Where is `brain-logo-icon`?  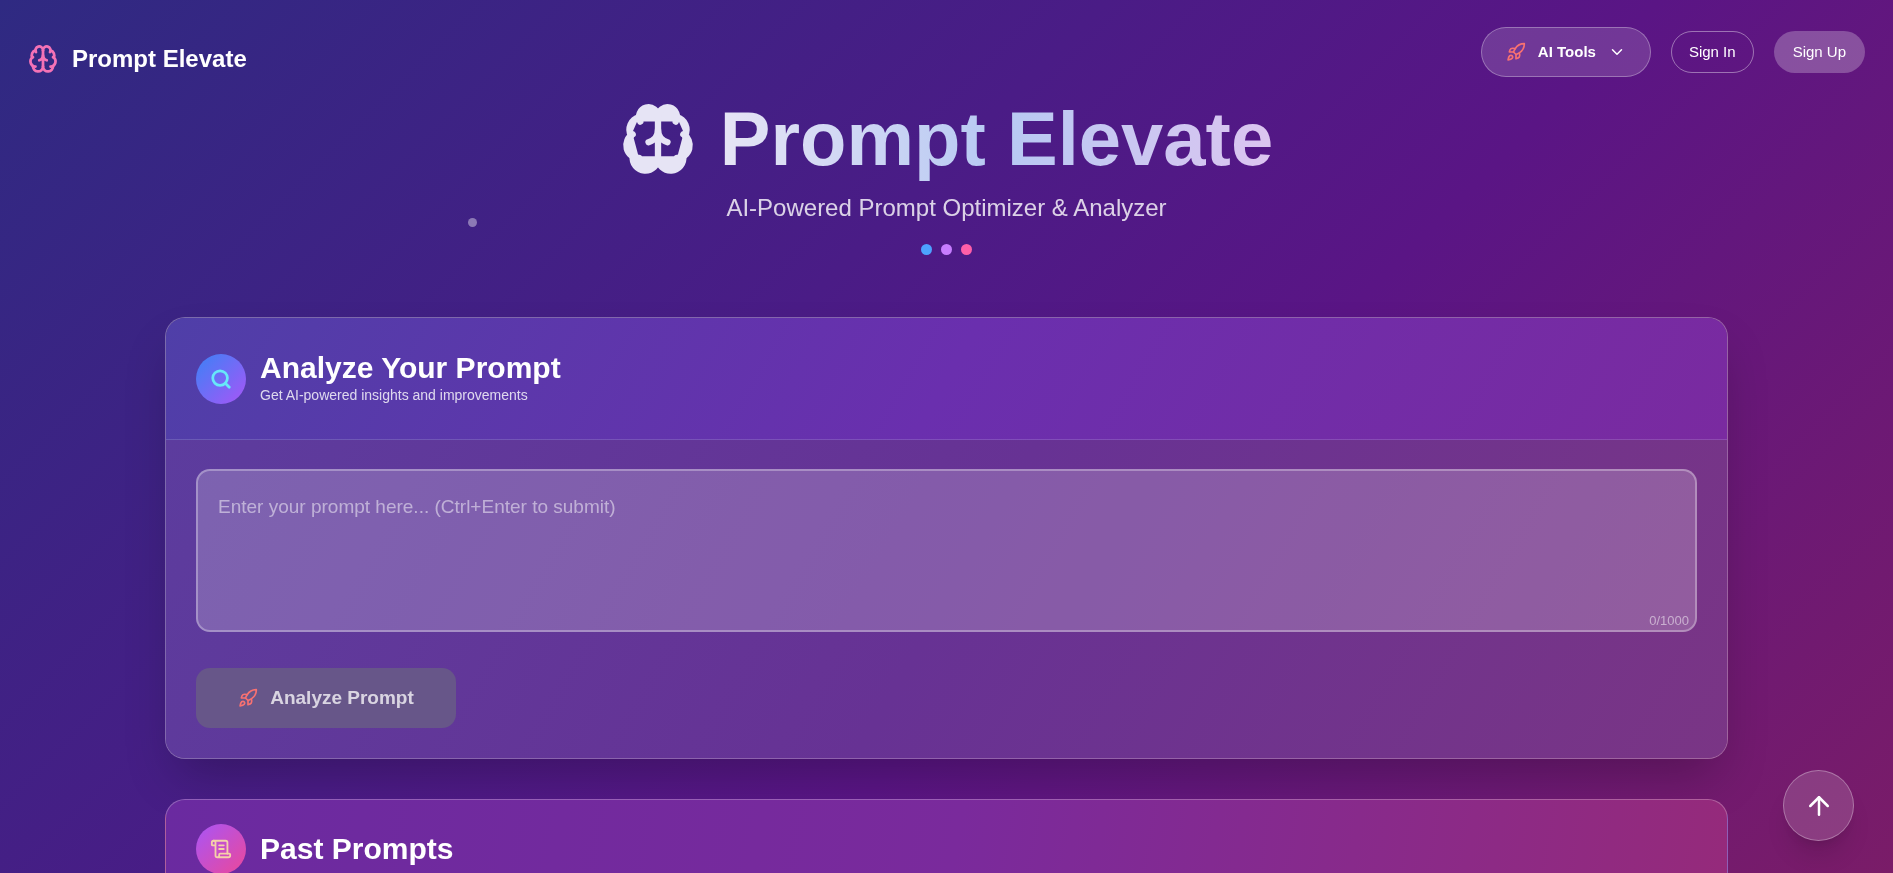
brain-logo-icon is located at coordinates (43, 59).